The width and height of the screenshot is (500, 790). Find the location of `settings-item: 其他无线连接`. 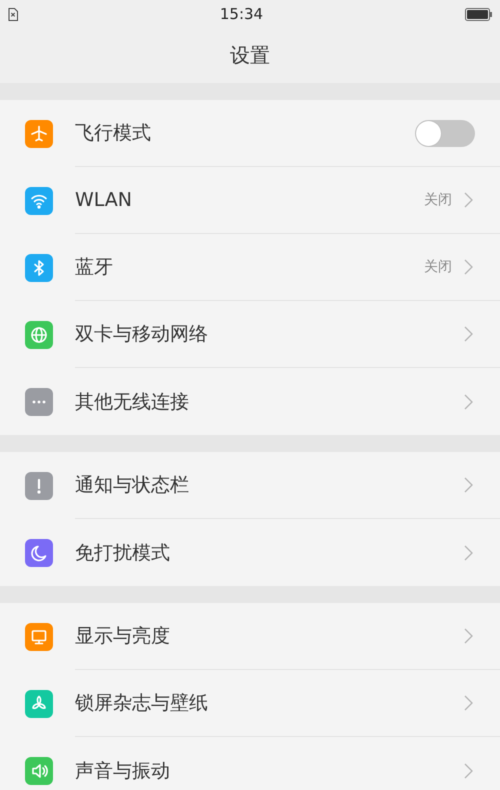

settings-item: 其他无线连接 is located at coordinates (250, 401).